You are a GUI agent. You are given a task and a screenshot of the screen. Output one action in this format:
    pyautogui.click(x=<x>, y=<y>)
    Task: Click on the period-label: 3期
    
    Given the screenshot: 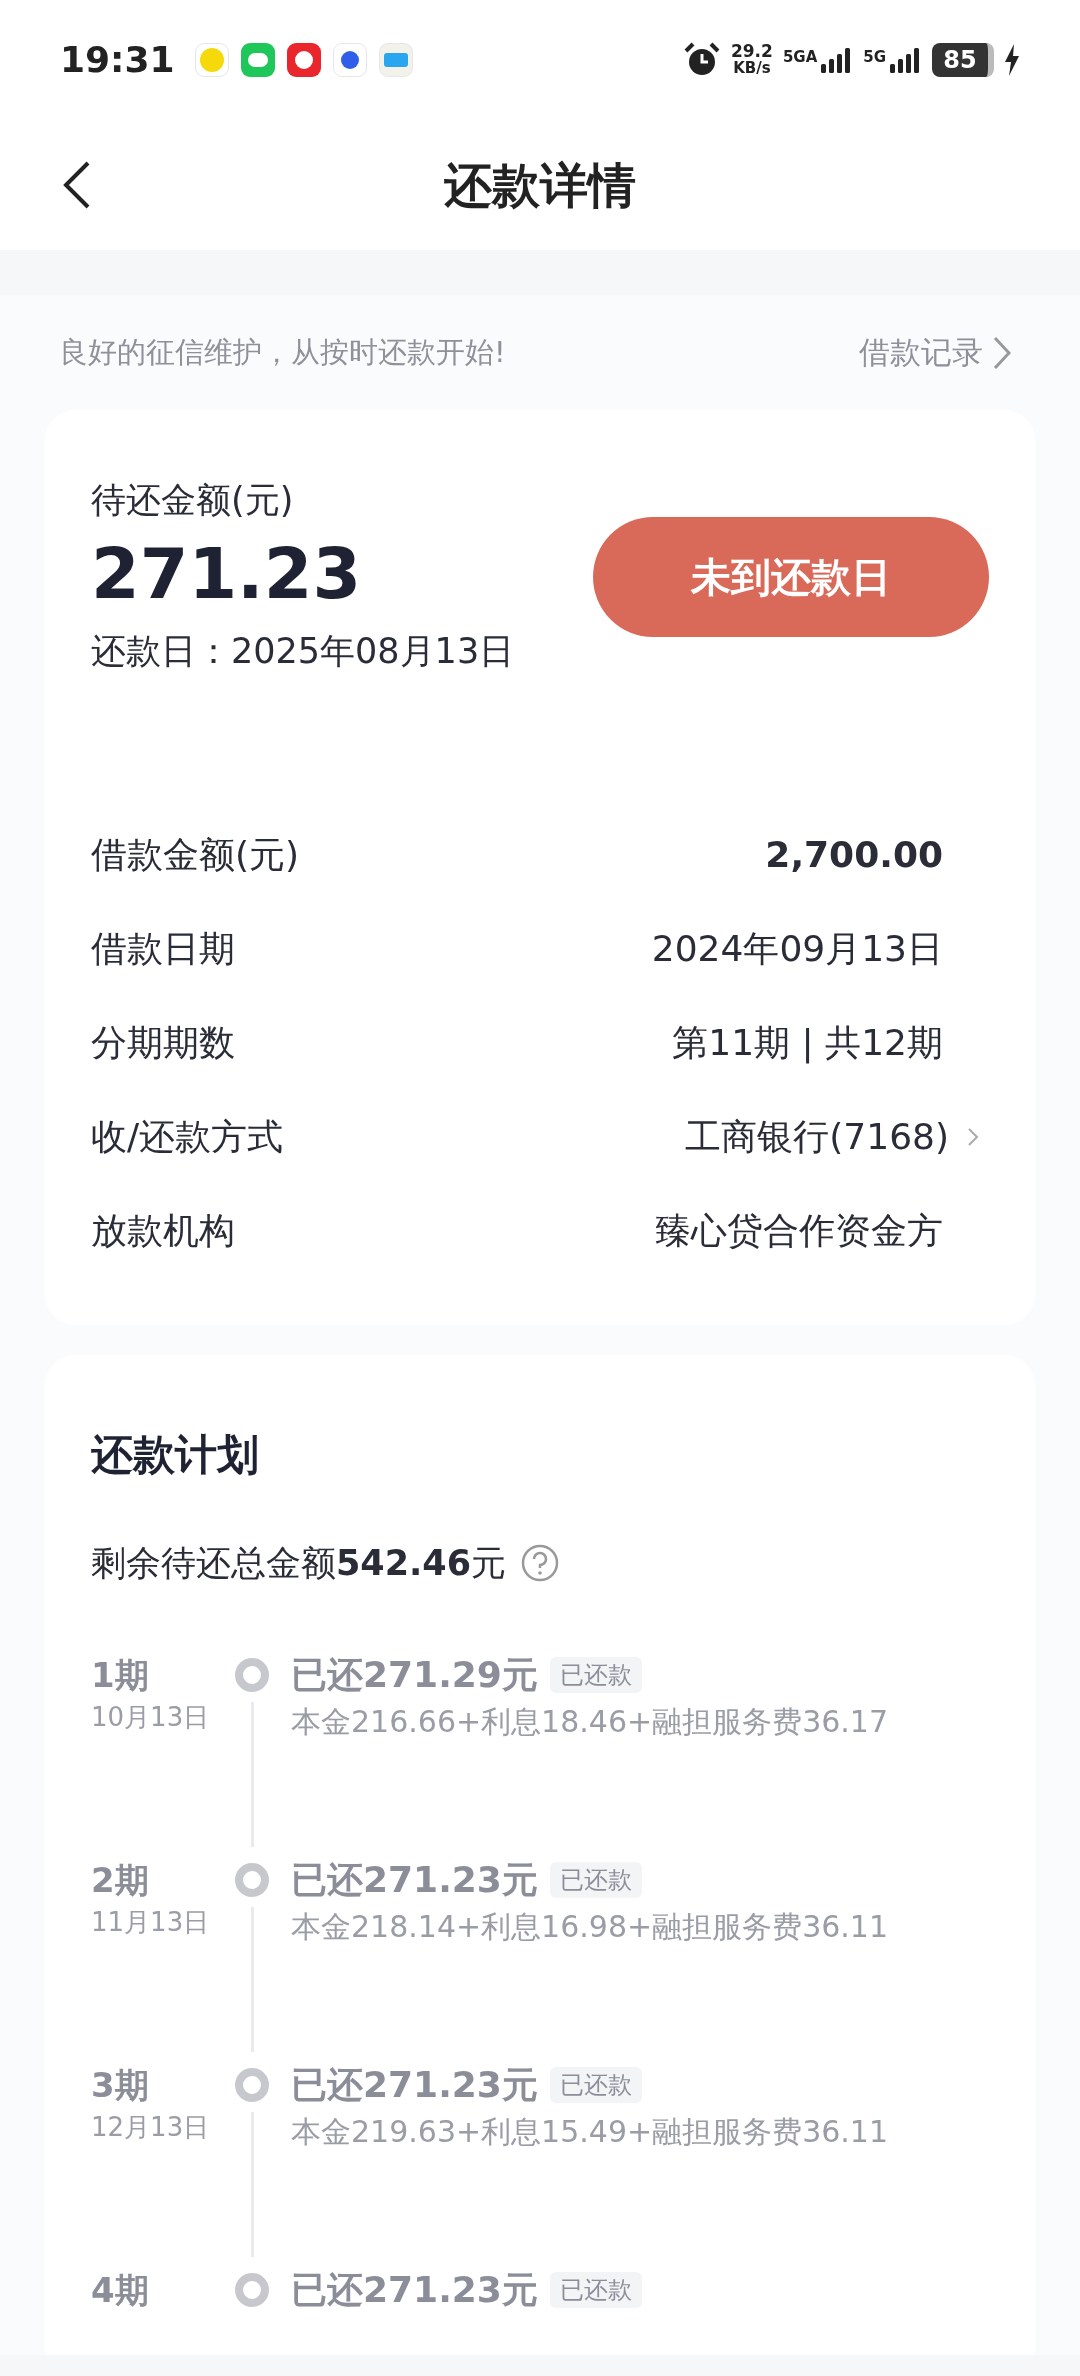 What is the action you would take?
    pyautogui.click(x=120, y=2085)
    